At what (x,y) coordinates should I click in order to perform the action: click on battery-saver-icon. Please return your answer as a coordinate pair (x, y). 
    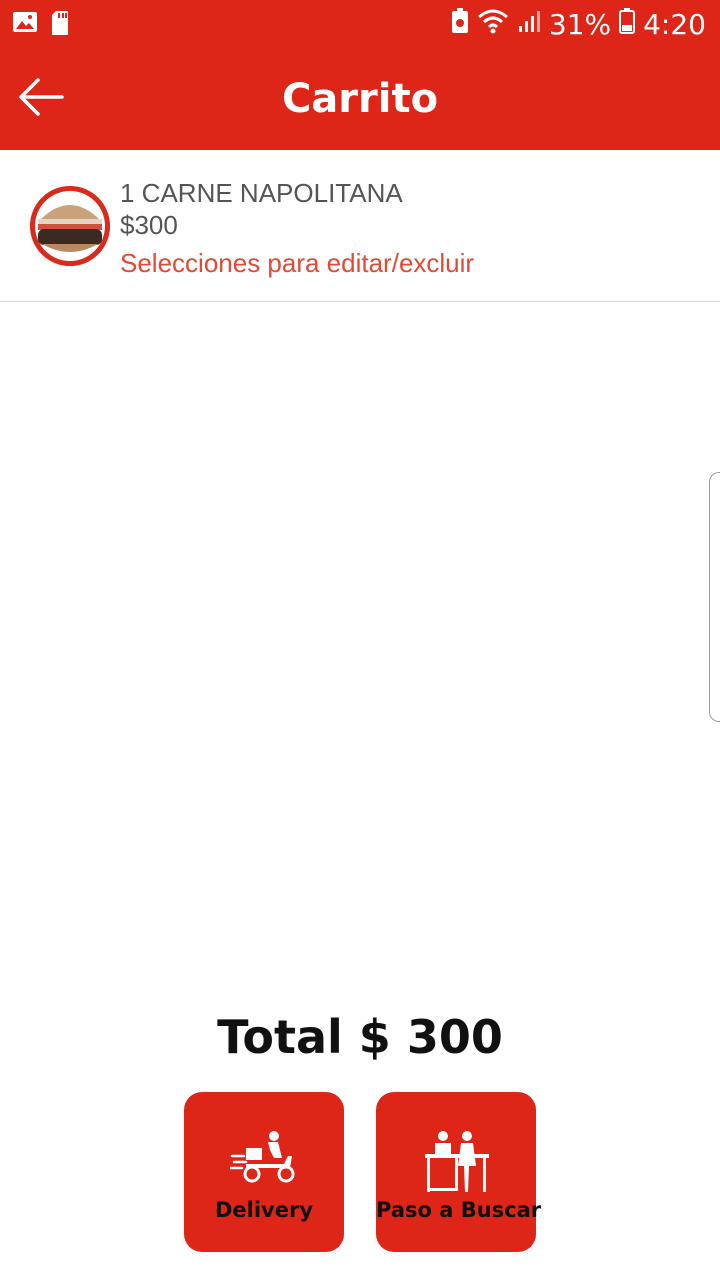
    Looking at the image, I should click on (460, 24).